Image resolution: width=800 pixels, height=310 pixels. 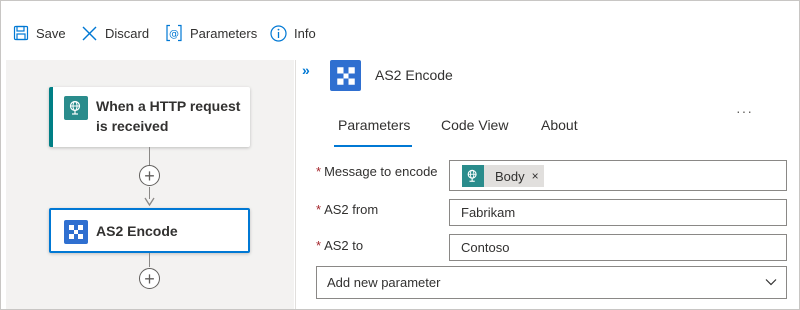 I want to click on arrow-down-icon, so click(x=149, y=202).